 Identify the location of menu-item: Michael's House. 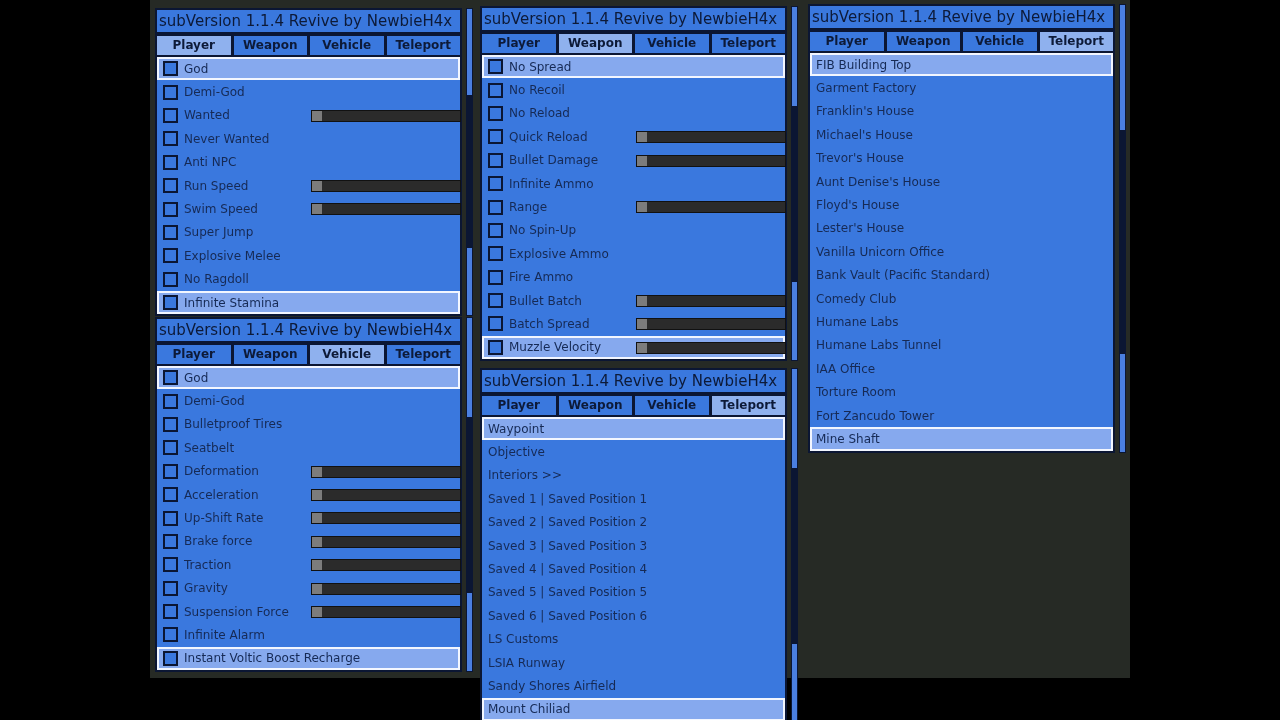
(961, 135).